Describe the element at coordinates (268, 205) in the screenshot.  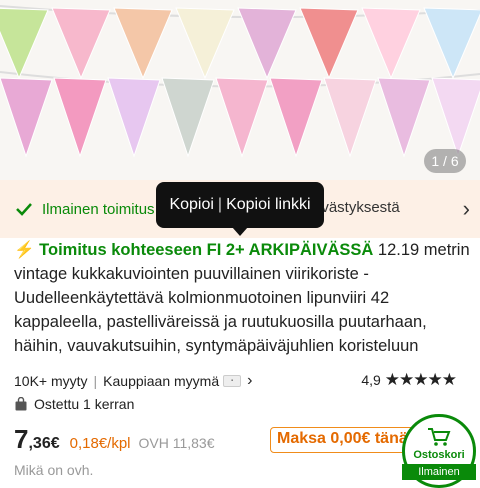
I see `copy-link-option: Kopioi linkki` at that location.